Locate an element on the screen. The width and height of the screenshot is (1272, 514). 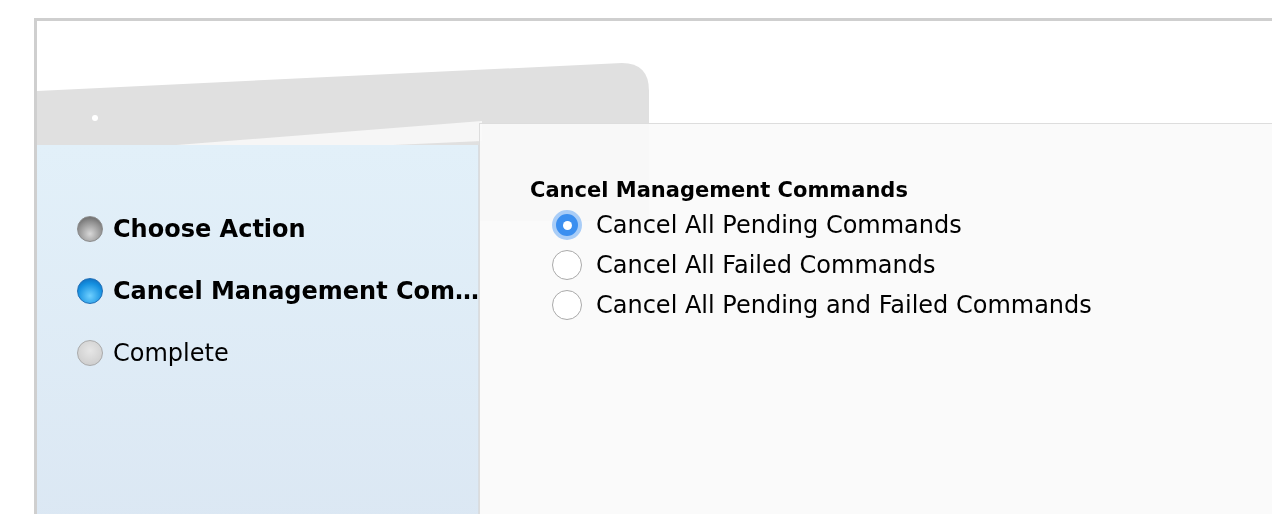
section-title: Cancel Management Commands is located at coordinates (719, 190).